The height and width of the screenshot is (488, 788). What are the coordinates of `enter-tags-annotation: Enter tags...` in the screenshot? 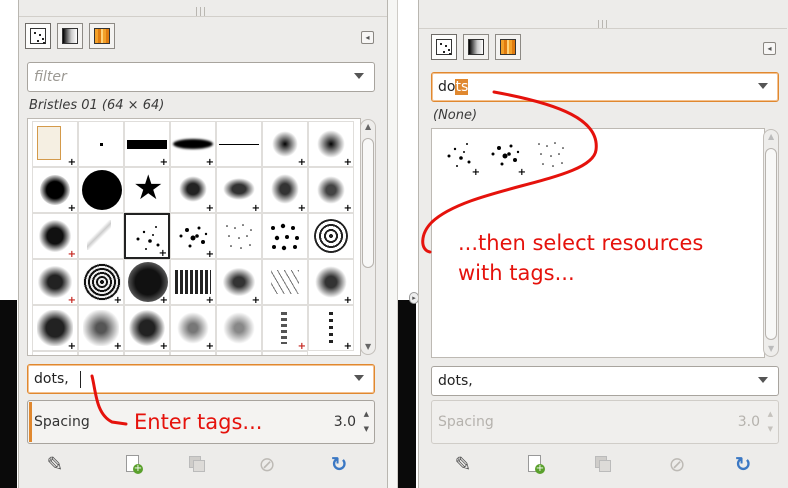 It's located at (198, 422).